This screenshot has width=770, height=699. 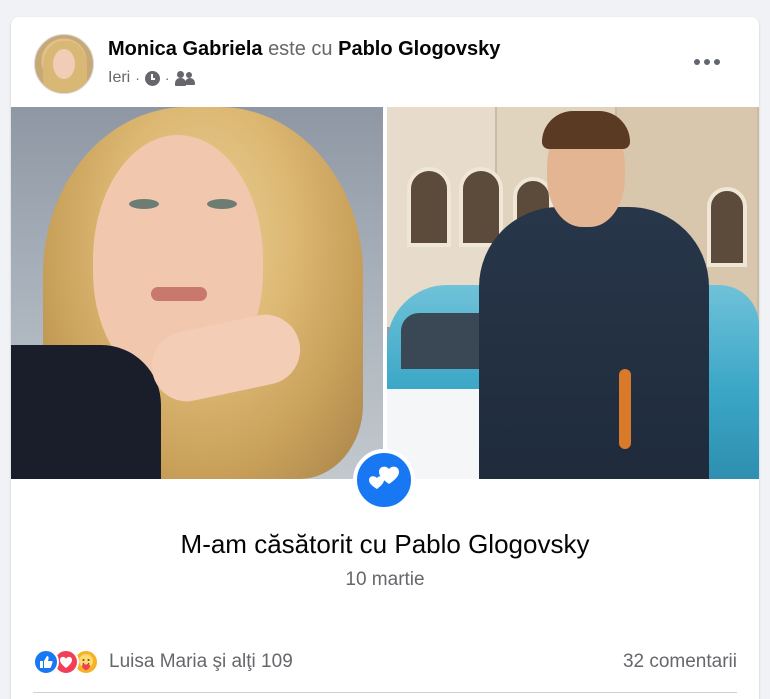 I want to click on life-event-date: 10 martie, so click(x=385, y=579).